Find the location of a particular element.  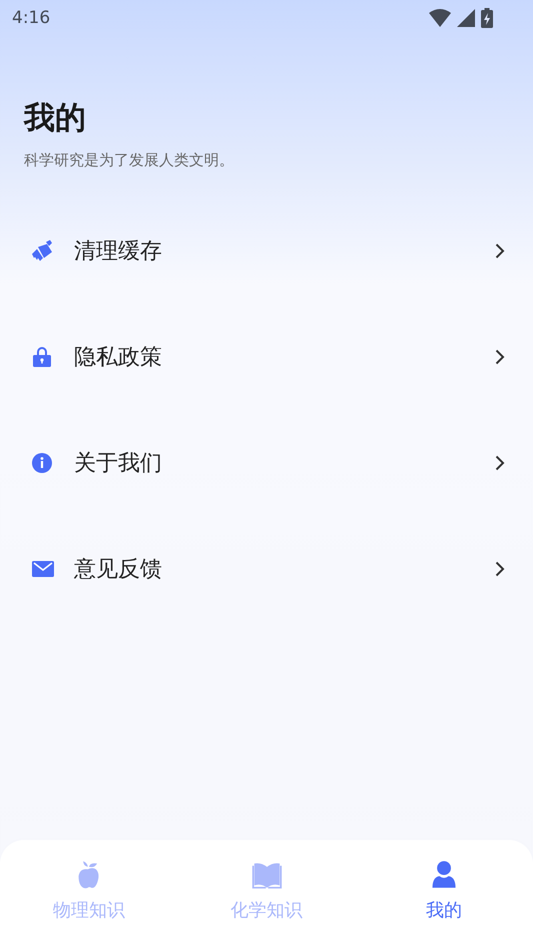

nav-tab: 我的 is located at coordinates (444, 894).